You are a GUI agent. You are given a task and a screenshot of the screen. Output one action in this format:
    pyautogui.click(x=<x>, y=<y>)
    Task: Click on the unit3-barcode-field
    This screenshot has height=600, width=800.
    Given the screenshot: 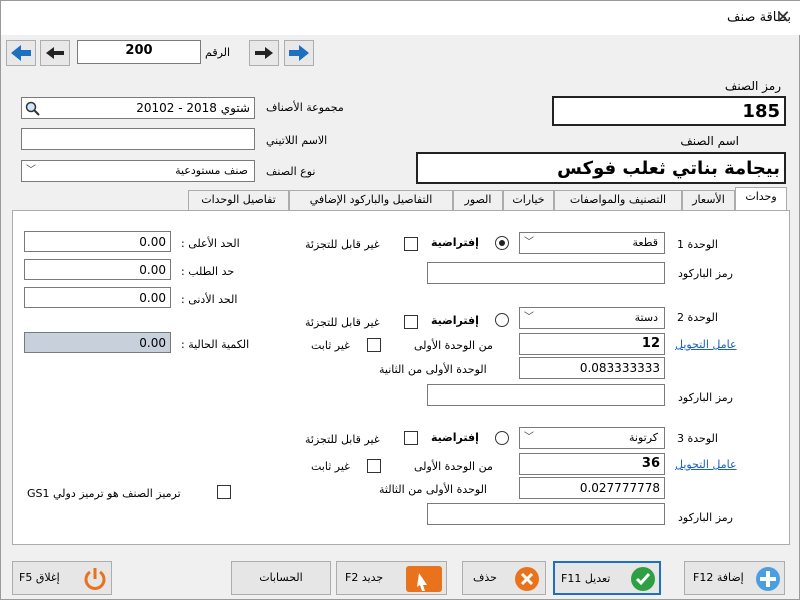 What is the action you would take?
    pyautogui.click(x=546, y=514)
    